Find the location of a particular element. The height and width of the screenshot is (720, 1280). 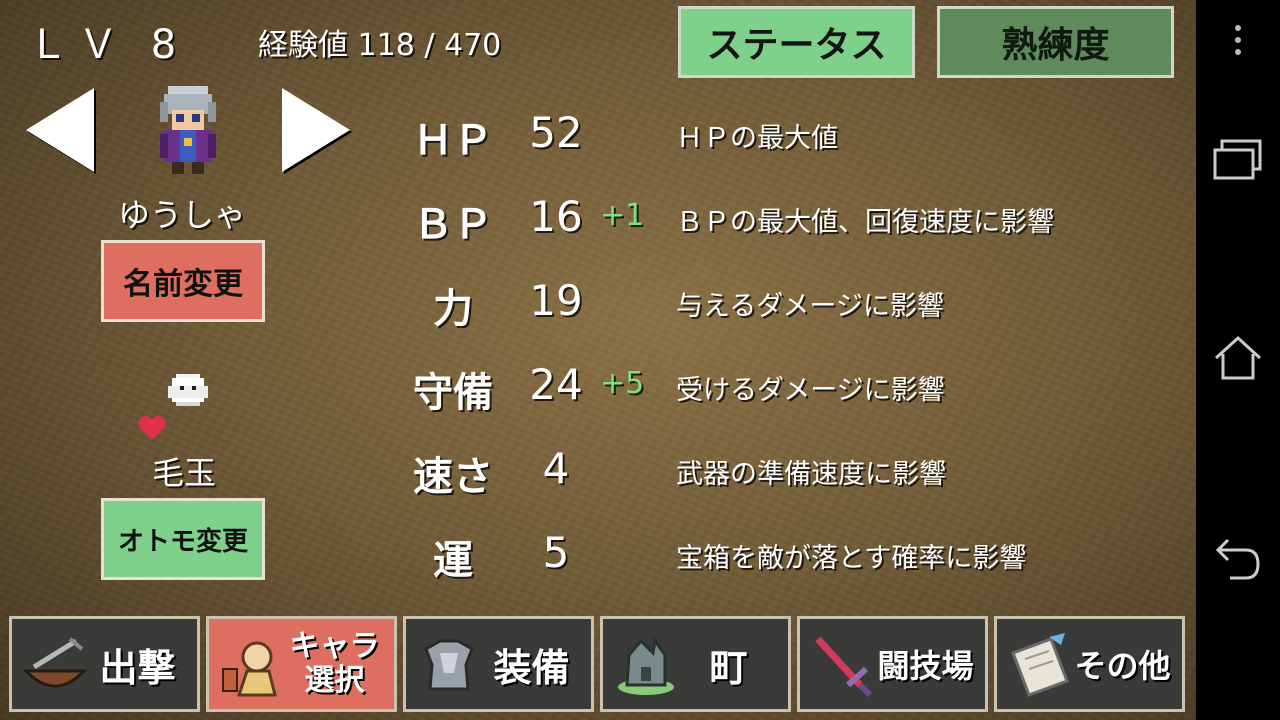

tab-other: その他 is located at coordinates (1089, 664).